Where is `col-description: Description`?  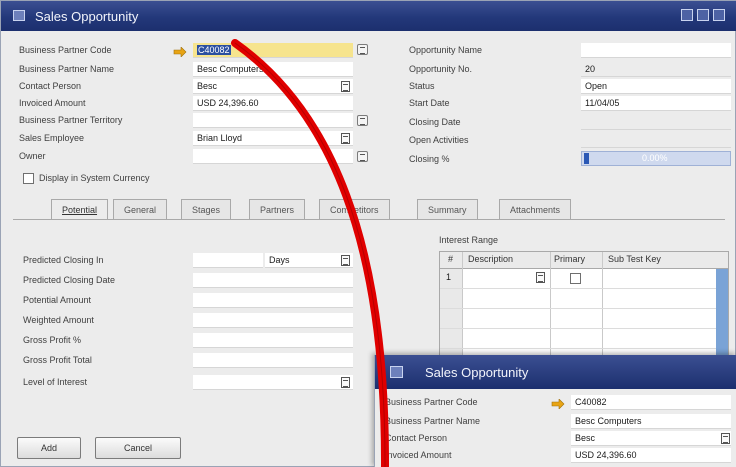
col-description: Description is located at coordinates (490, 259).